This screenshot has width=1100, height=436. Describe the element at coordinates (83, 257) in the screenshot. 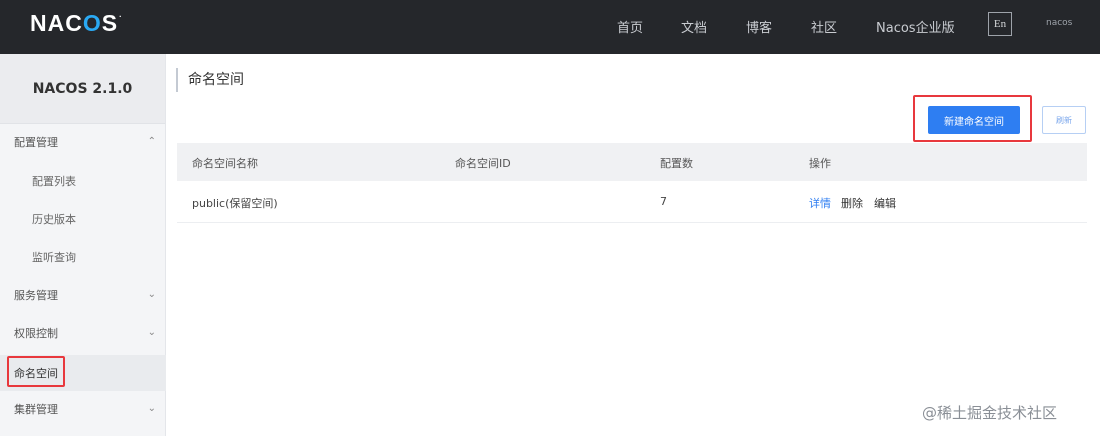

I see `sidebar-item-listener-query: 监听查询` at that location.